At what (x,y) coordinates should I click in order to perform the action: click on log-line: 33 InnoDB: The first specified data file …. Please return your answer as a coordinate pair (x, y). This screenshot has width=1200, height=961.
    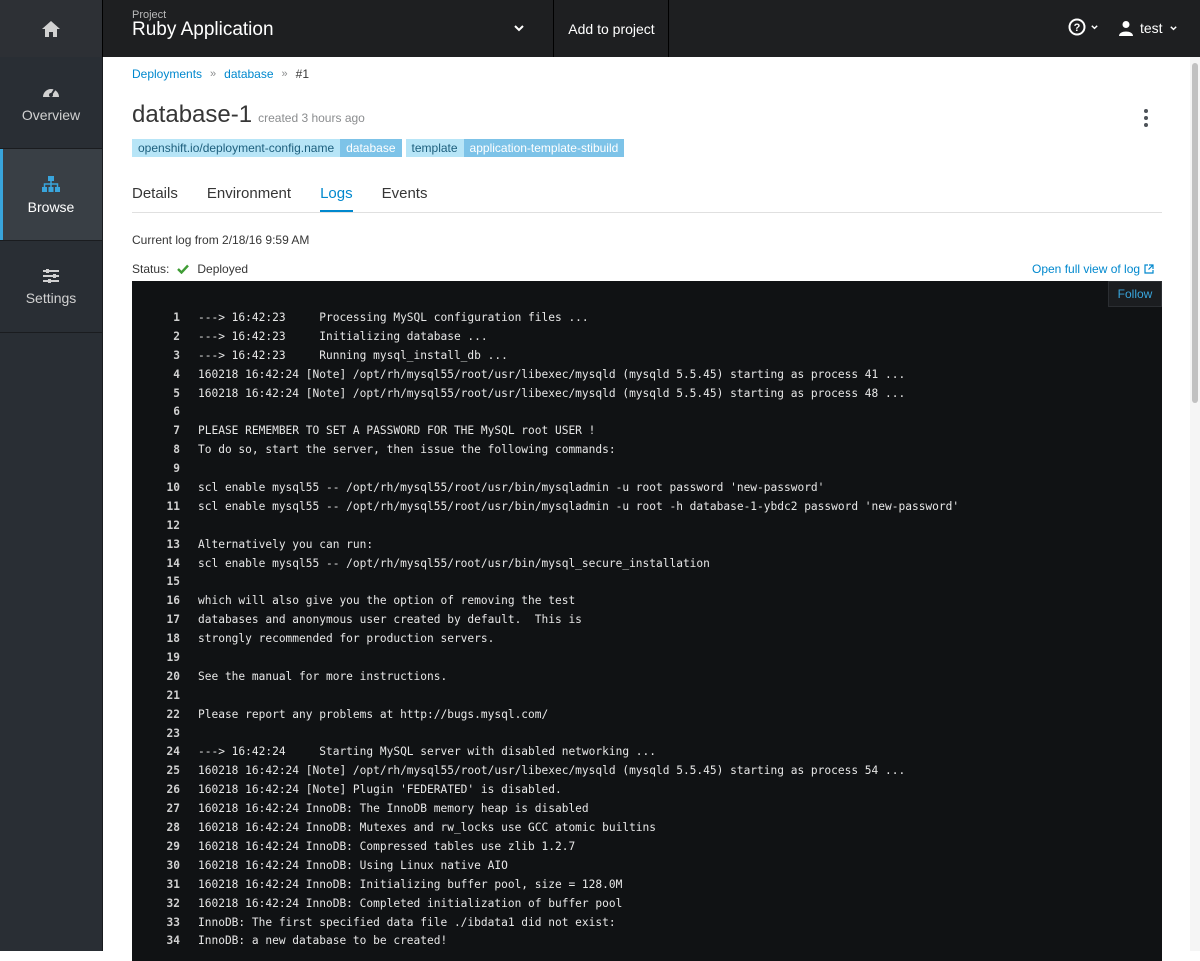
    Looking at the image, I should click on (545, 923).